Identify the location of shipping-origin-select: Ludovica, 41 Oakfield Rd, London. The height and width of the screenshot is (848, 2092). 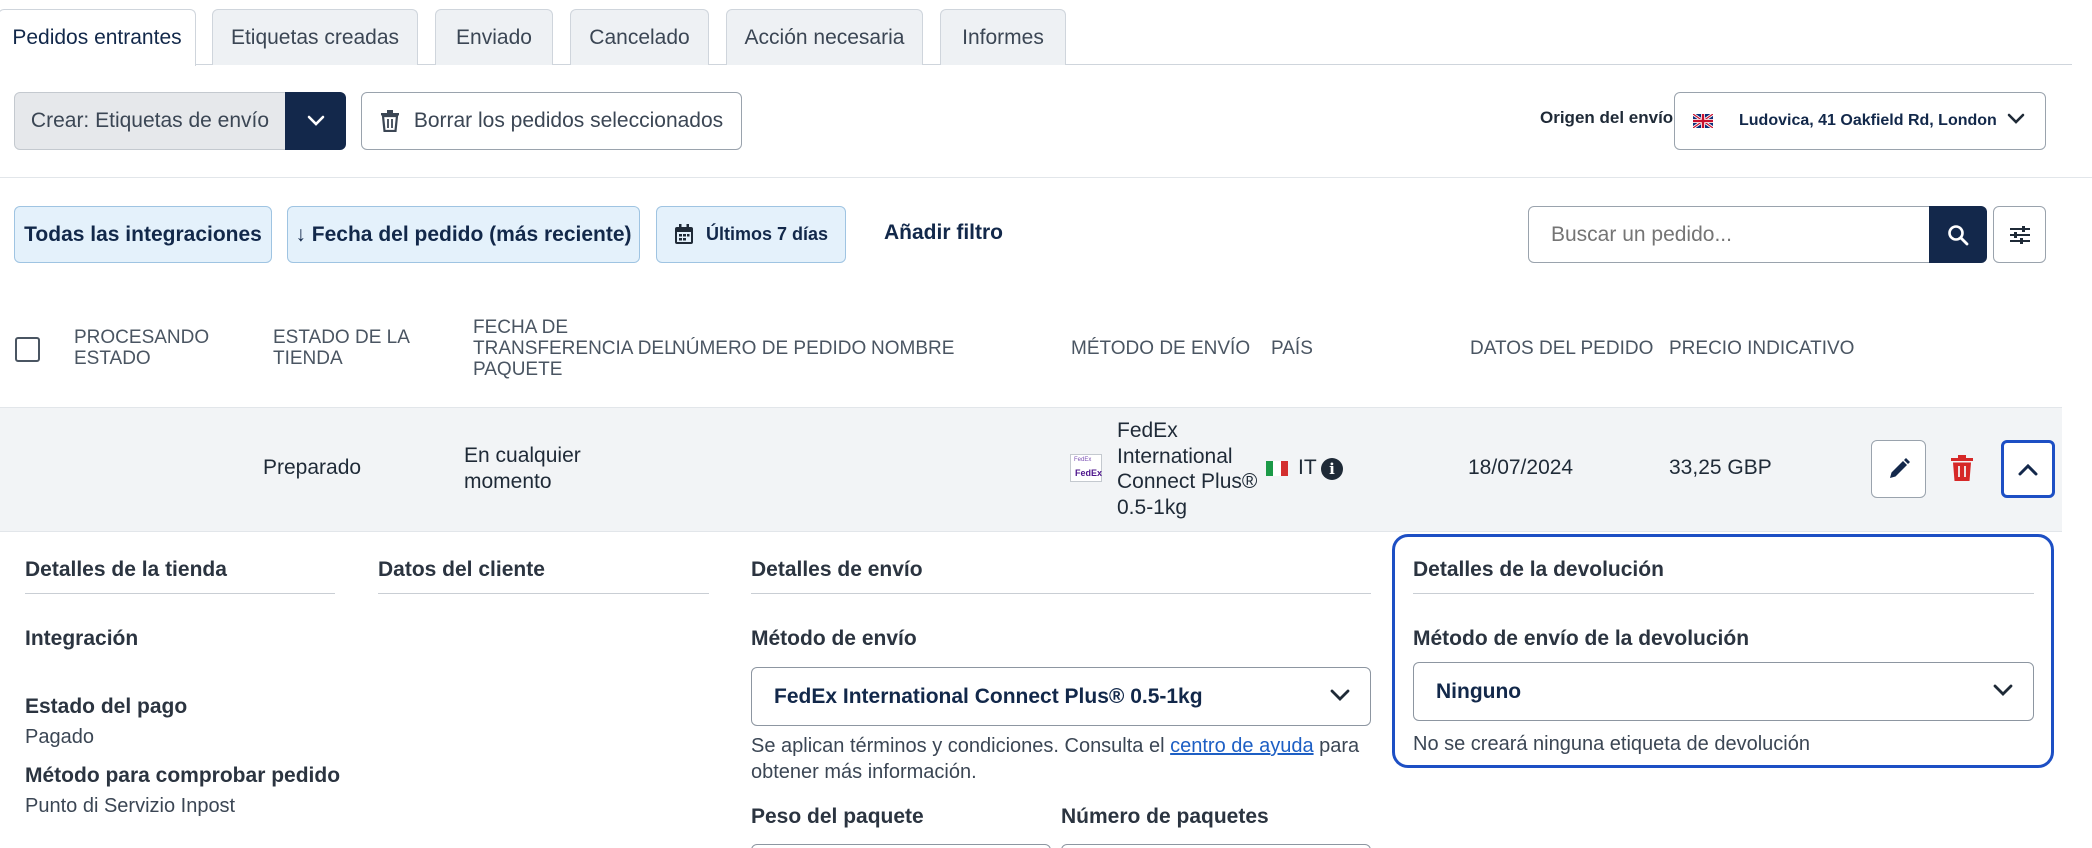
(1860, 121).